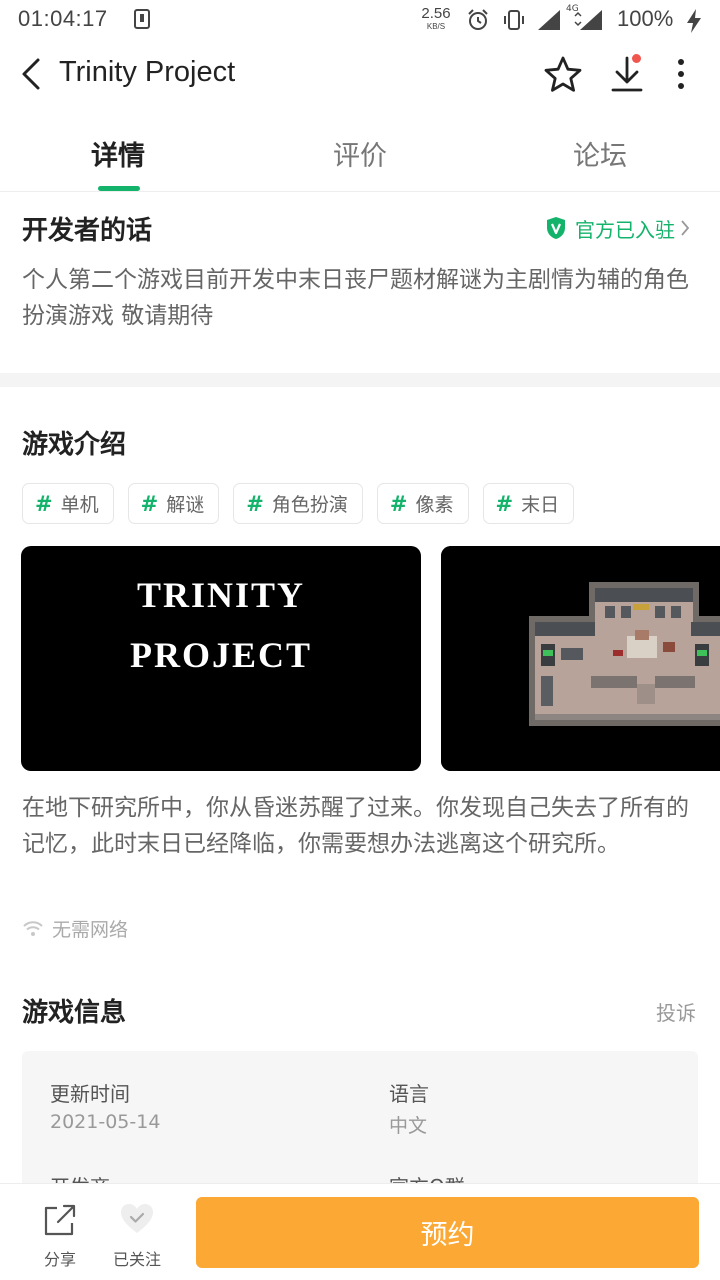 The image size is (720, 1280). Describe the element at coordinates (625, 229) in the screenshot. I see `official-joined-label: 官方已入驻` at that location.